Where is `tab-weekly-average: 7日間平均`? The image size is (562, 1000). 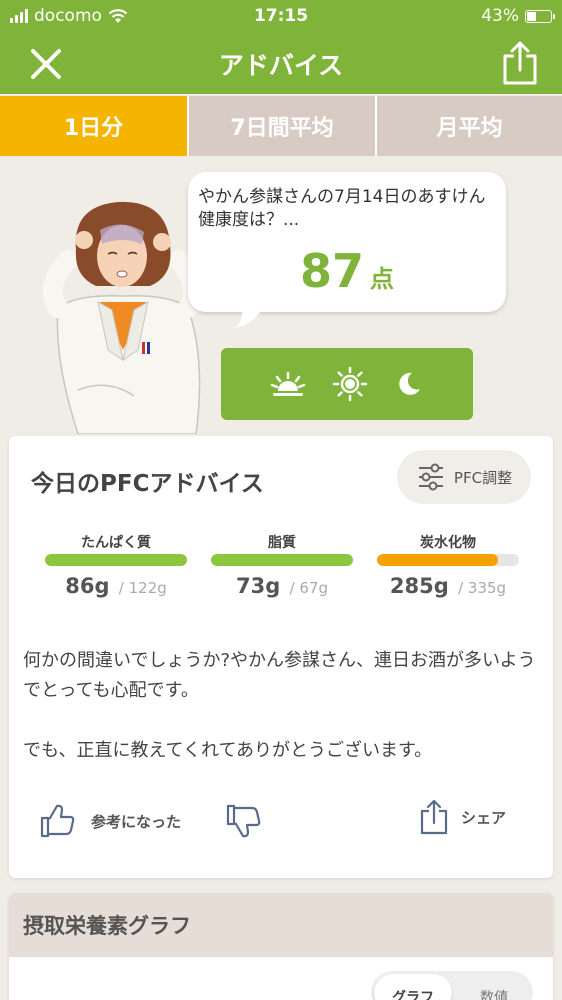
tab-weekly-average: 7日間平均 is located at coordinates (281, 126).